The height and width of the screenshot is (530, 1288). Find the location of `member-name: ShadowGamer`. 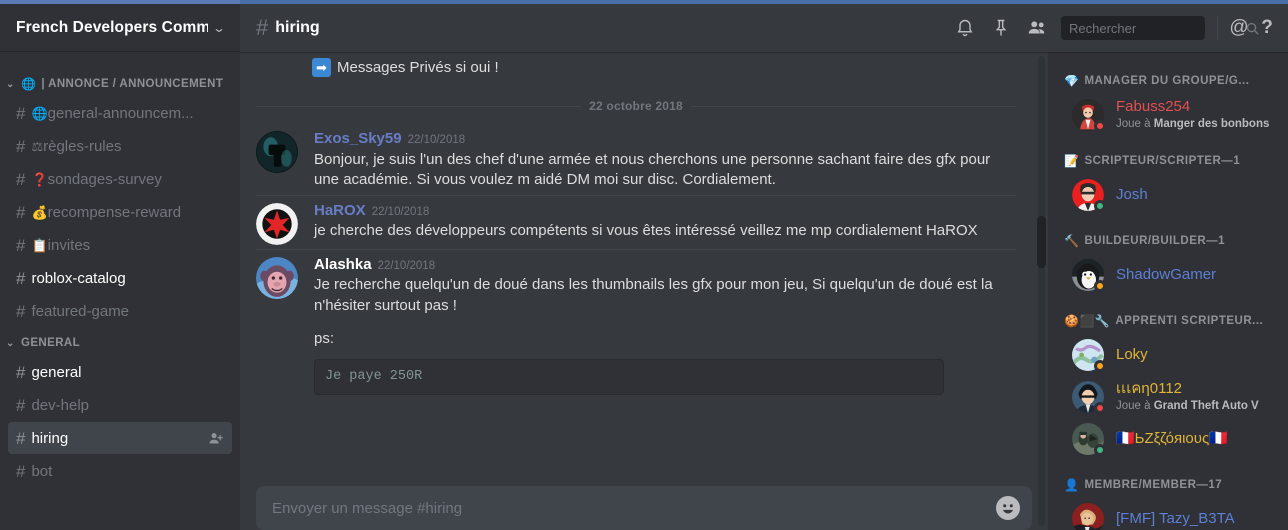

member-name: ShadowGamer is located at coordinates (1166, 274).